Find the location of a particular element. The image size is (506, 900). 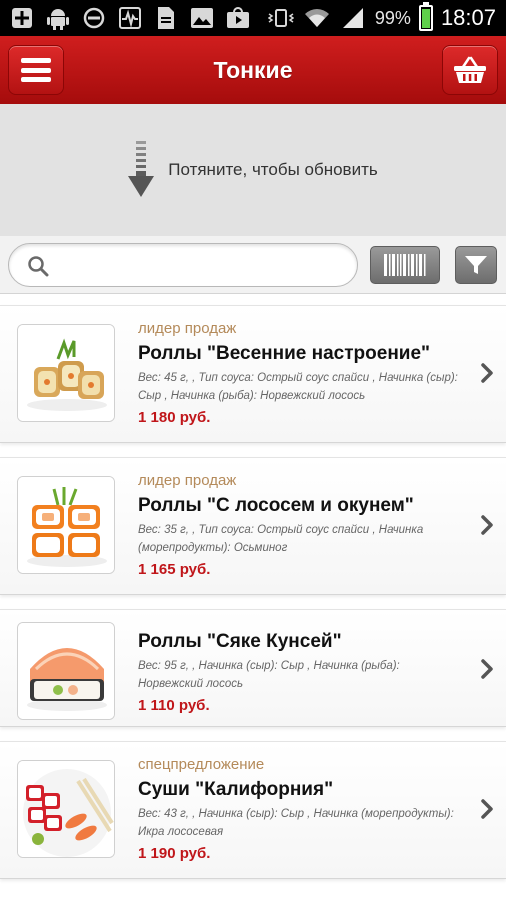

image-icon is located at coordinates (202, 18).